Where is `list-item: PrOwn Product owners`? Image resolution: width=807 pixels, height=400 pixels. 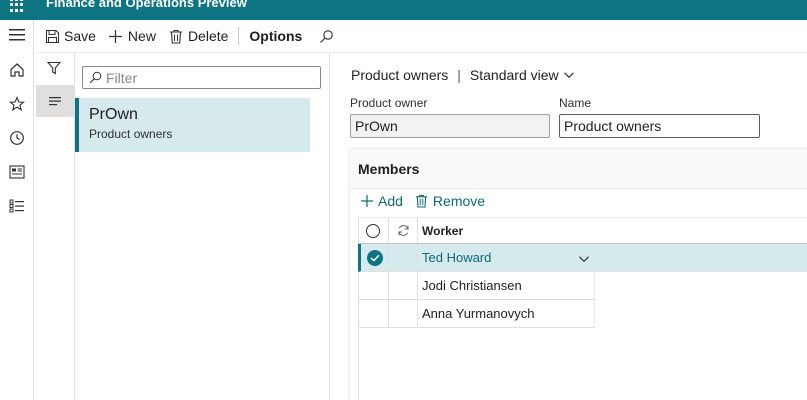 list-item: PrOwn Product owners is located at coordinates (192, 125).